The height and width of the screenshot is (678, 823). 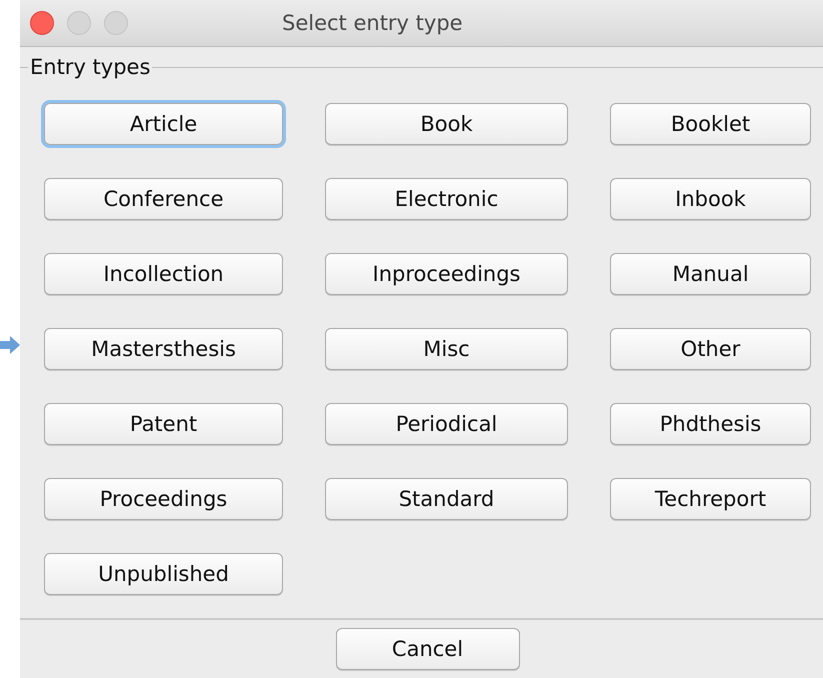 I want to click on entry-type-button: Manual, so click(x=710, y=274).